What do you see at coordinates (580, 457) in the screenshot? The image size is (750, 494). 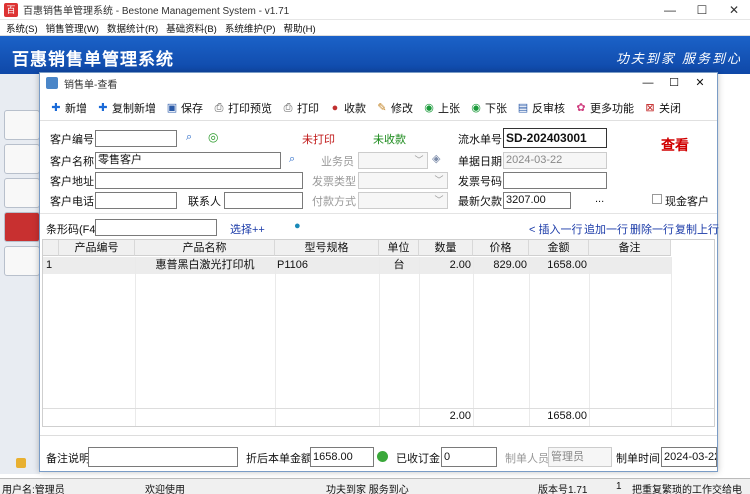 I see `maker-select: 管理员` at bounding box center [580, 457].